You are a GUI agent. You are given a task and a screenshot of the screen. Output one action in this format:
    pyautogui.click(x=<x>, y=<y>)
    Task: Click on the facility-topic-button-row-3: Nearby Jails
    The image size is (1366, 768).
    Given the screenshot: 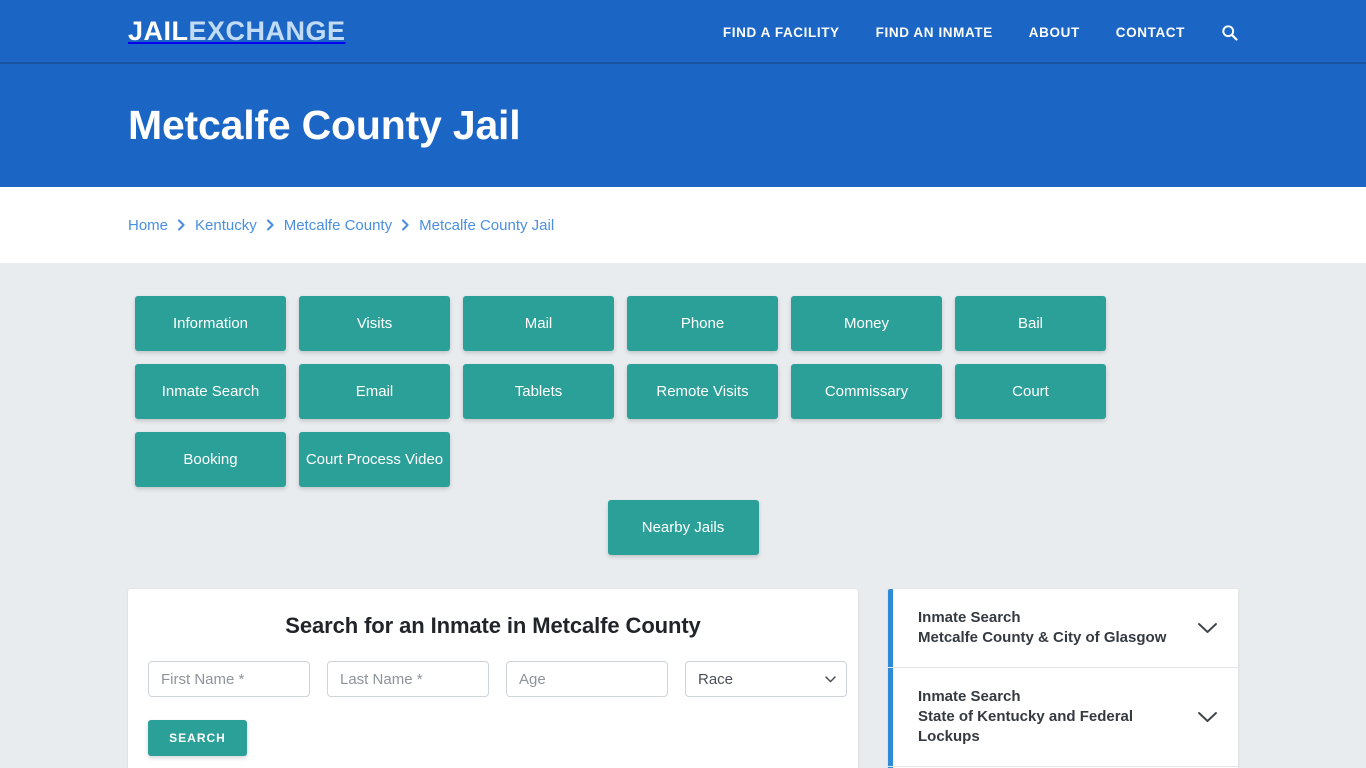 What is the action you would take?
    pyautogui.click(x=683, y=527)
    